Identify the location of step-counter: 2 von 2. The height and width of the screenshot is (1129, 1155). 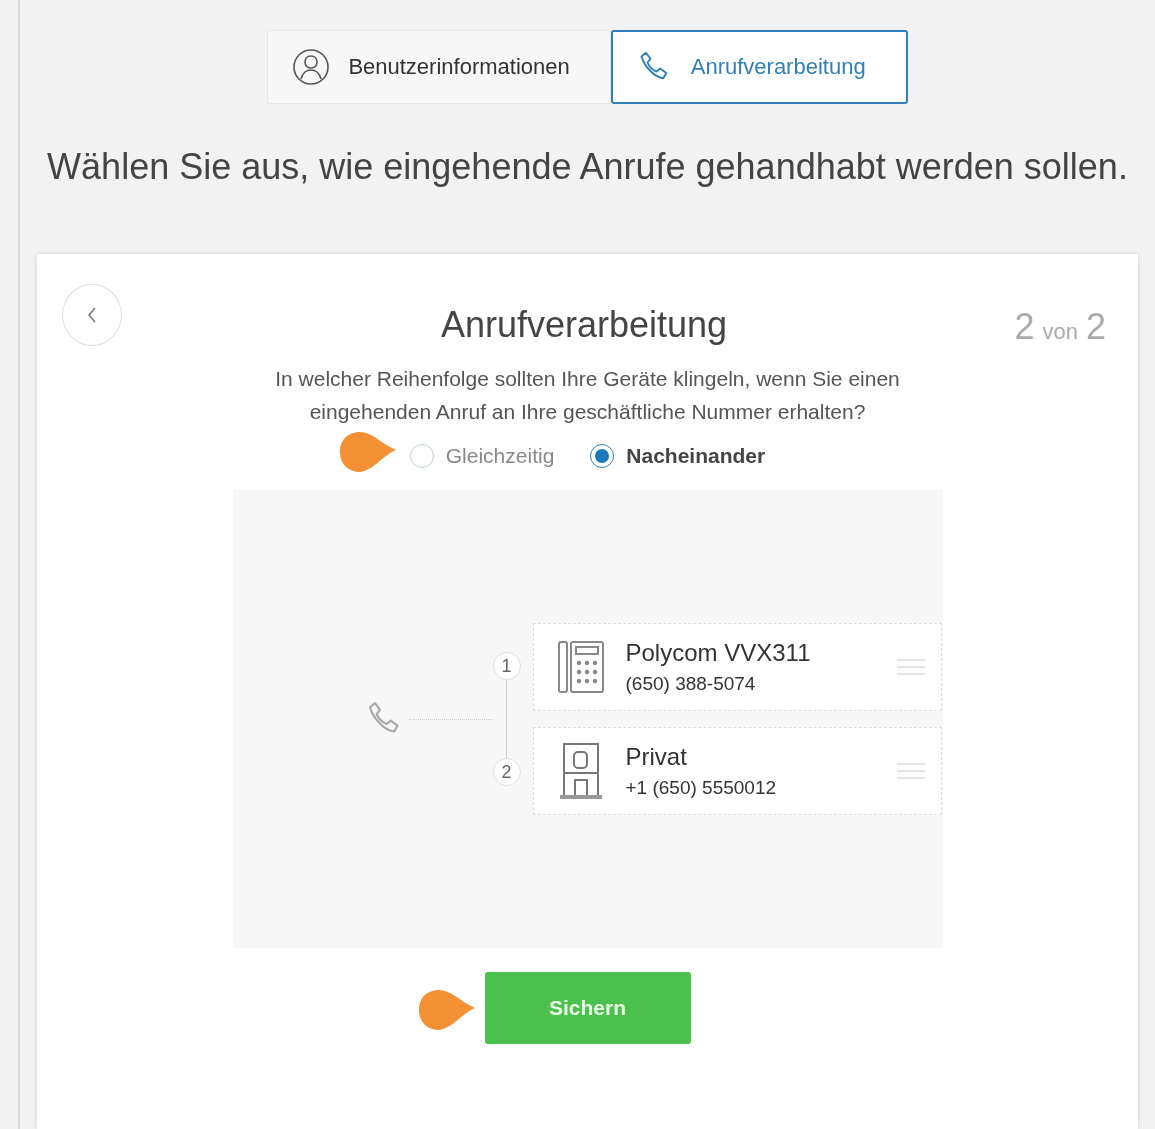
(1060, 327).